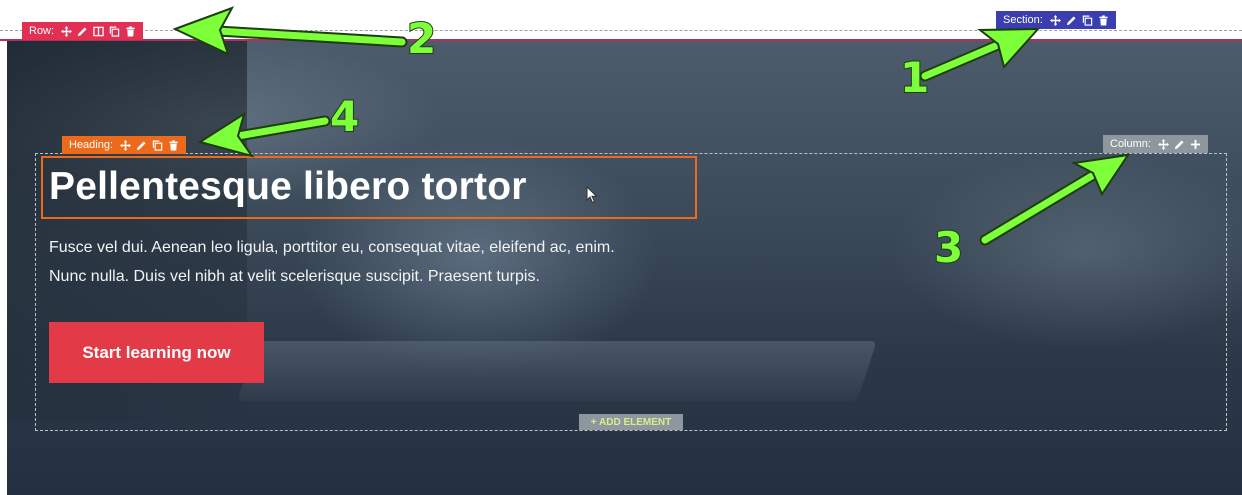 This screenshot has width=1242, height=495. What do you see at coordinates (156, 352) in the screenshot?
I see `start-learning-button: Start learning now` at bounding box center [156, 352].